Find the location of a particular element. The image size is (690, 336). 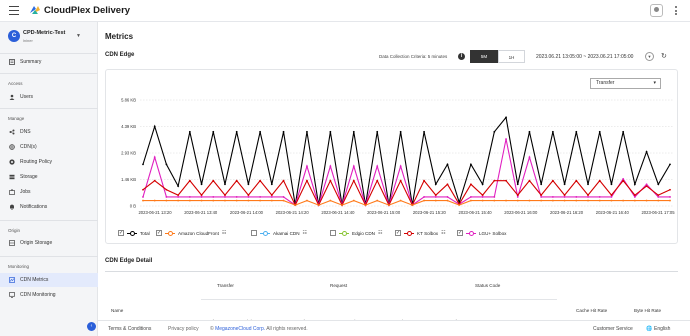

x-tick-label: 2023-06-21 16:40 is located at coordinates (613, 212).